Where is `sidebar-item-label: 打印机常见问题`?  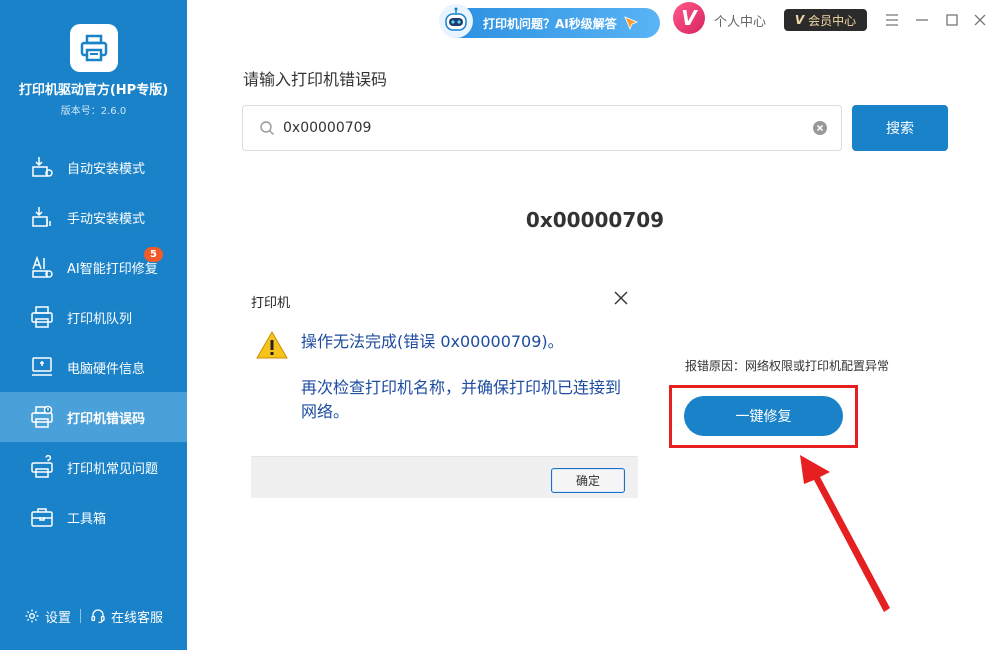
sidebar-item-label: 打印机常见问题 is located at coordinates (113, 469).